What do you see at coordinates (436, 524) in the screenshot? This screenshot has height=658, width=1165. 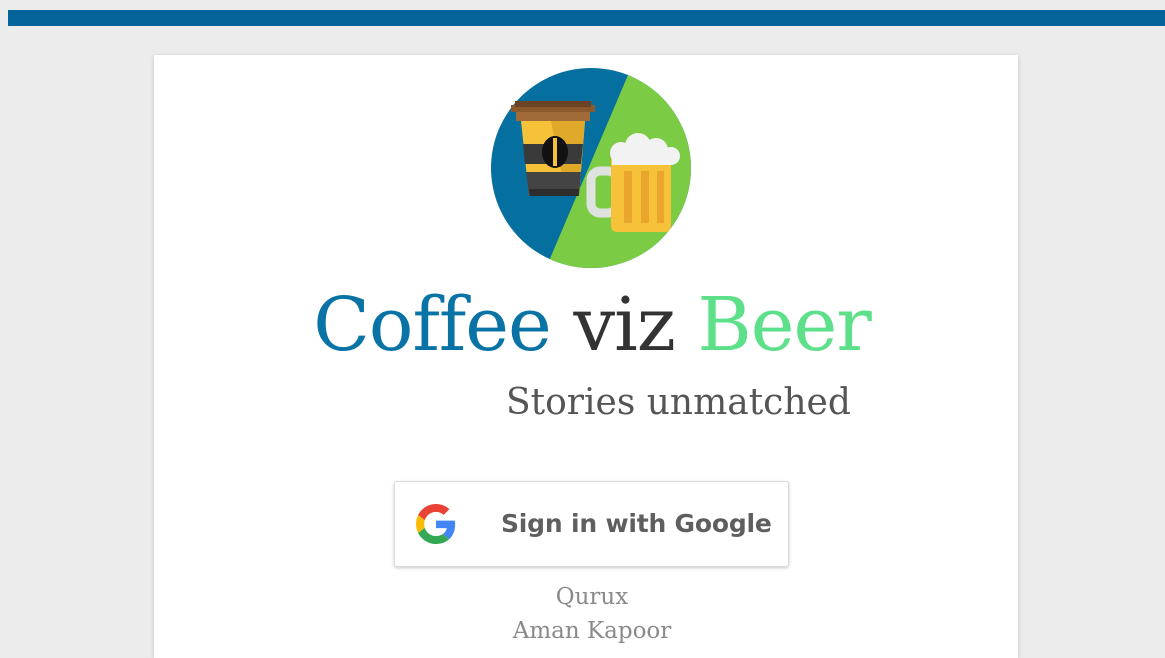 I see `google-g-icon` at bounding box center [436, 524].